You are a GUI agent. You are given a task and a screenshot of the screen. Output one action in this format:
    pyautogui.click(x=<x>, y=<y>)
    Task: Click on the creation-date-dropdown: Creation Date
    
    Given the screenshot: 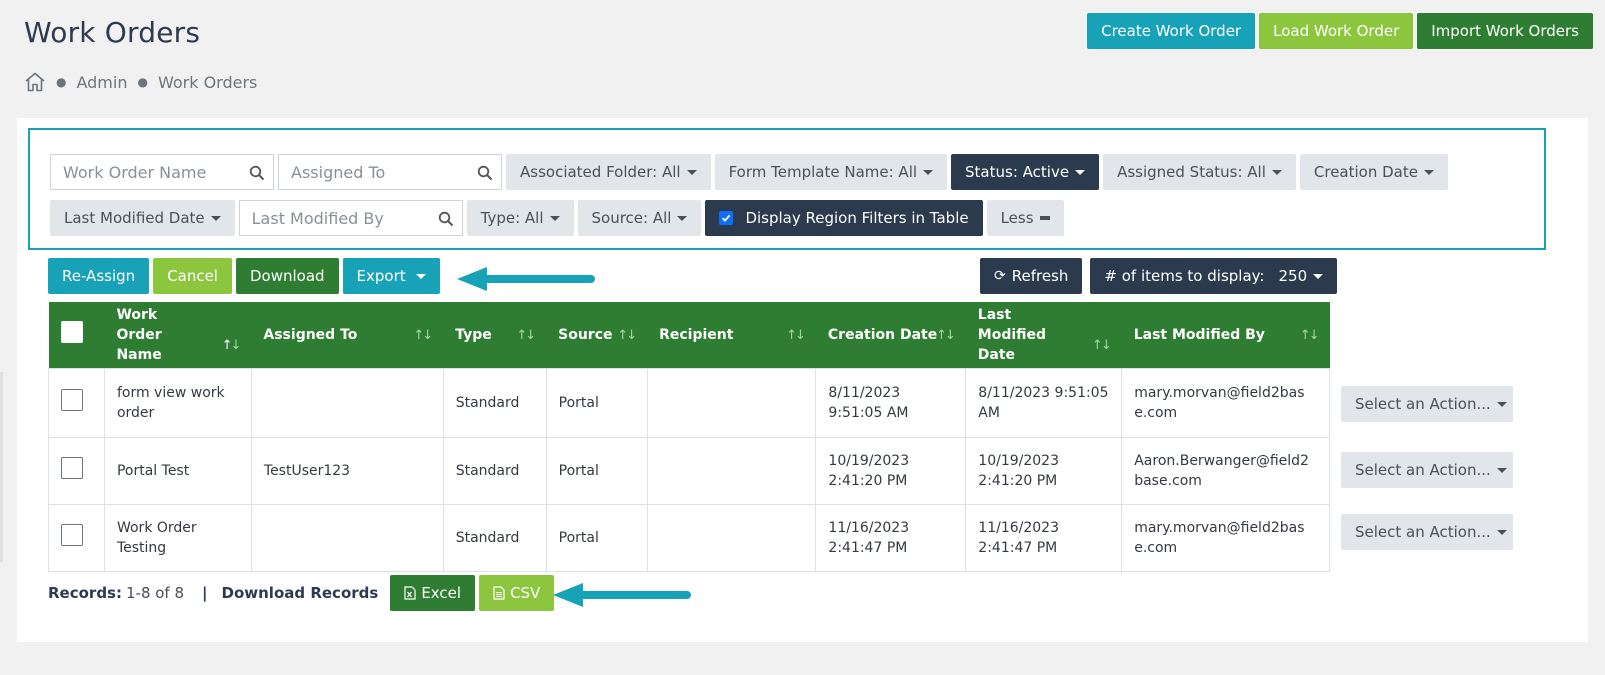 What is the action you would take?
    pyautogui.click(x=1373, y=172)
    